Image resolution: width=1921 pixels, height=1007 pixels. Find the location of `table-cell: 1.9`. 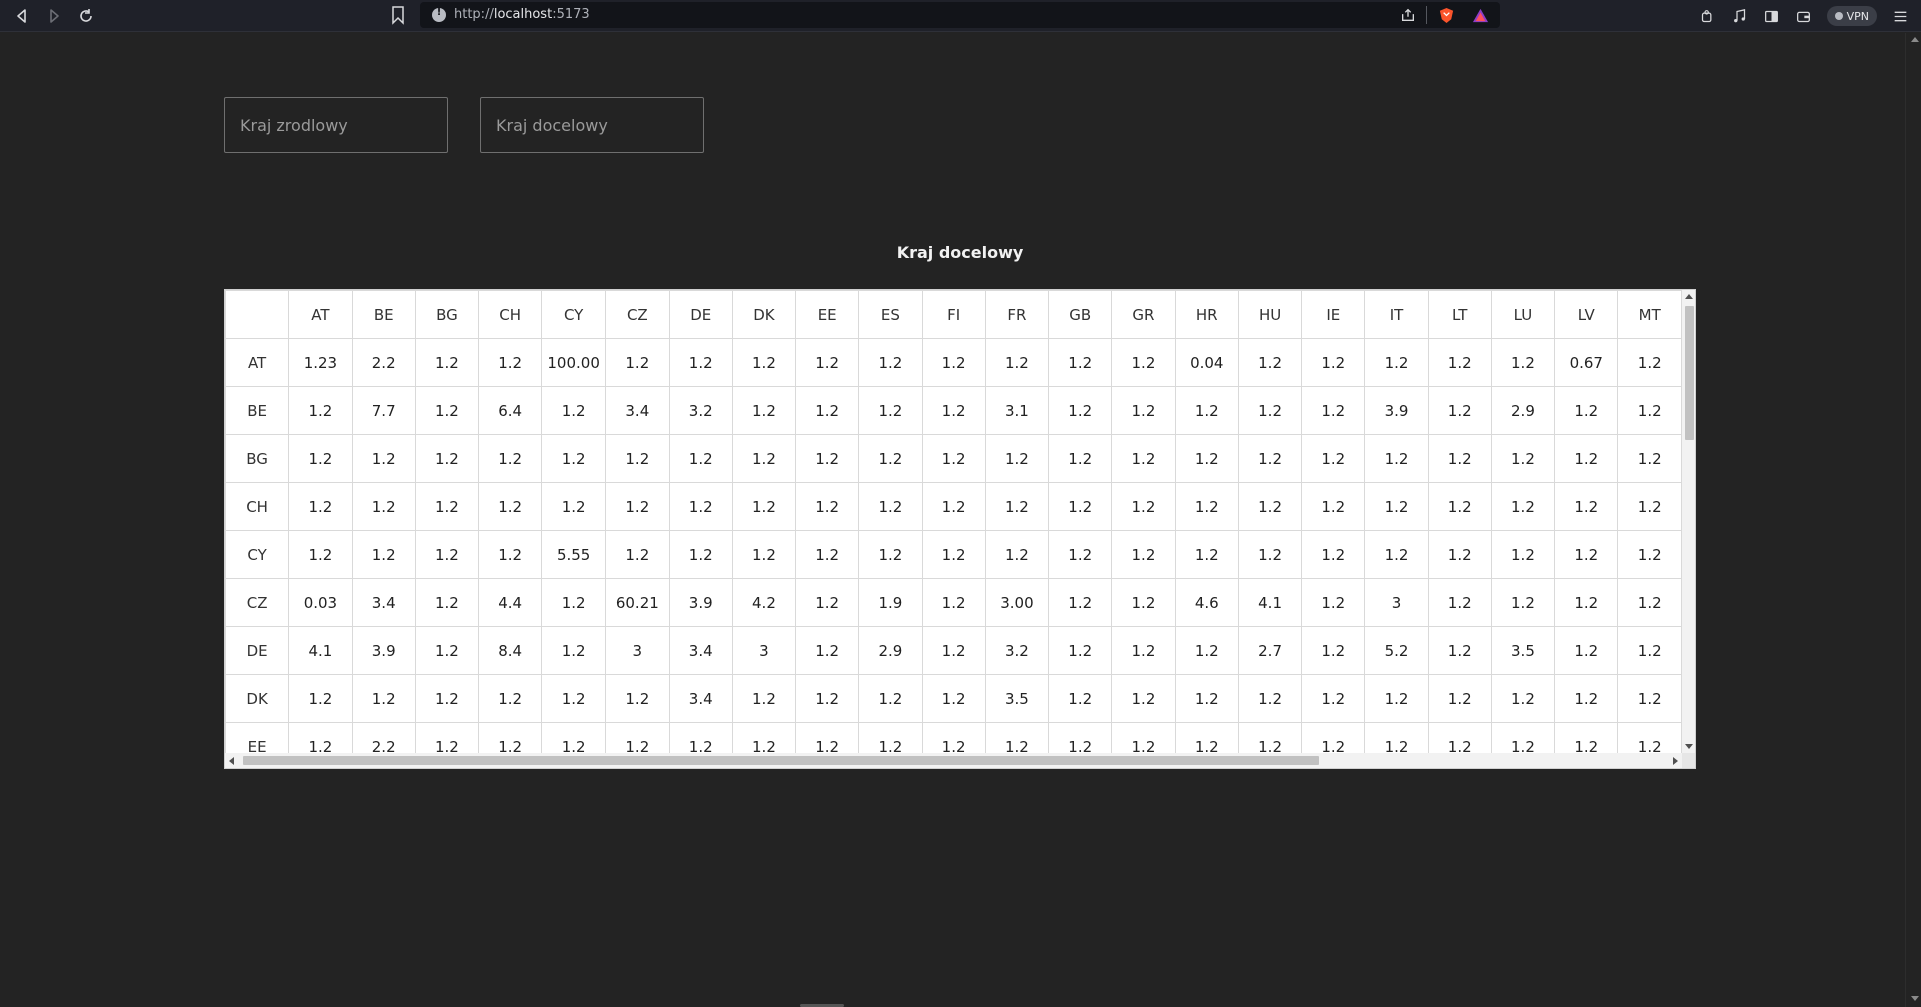

table-cell: 1.9 is located at coordinates (890, 602).